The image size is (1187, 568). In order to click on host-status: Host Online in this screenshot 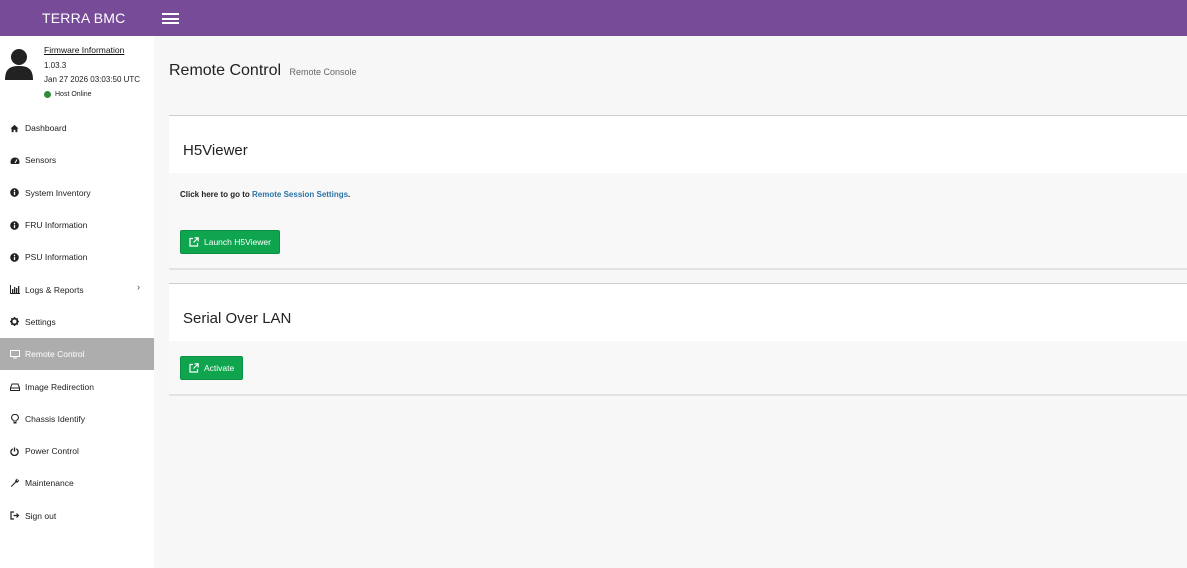, I will do `click(68, 94)`.